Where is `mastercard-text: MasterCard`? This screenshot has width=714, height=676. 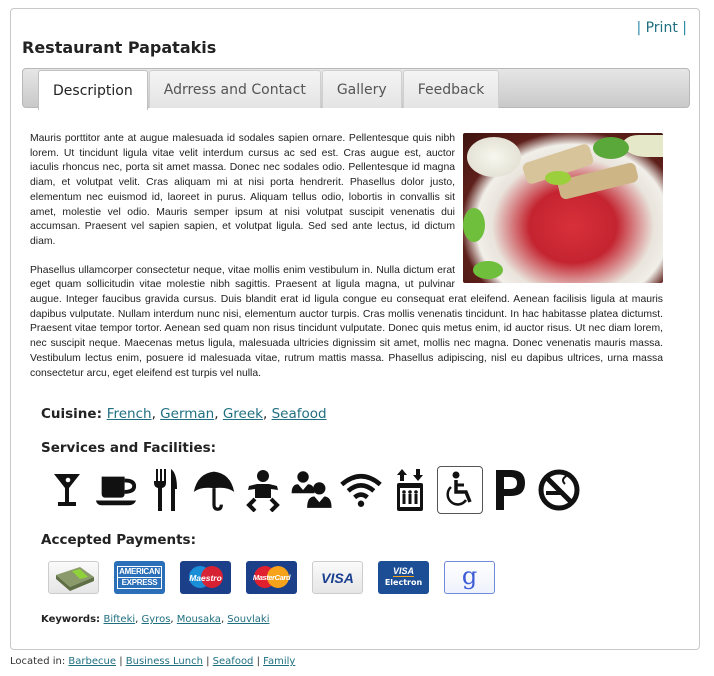 mastercard-text: MasterCard is located at coordinates (271, 577).